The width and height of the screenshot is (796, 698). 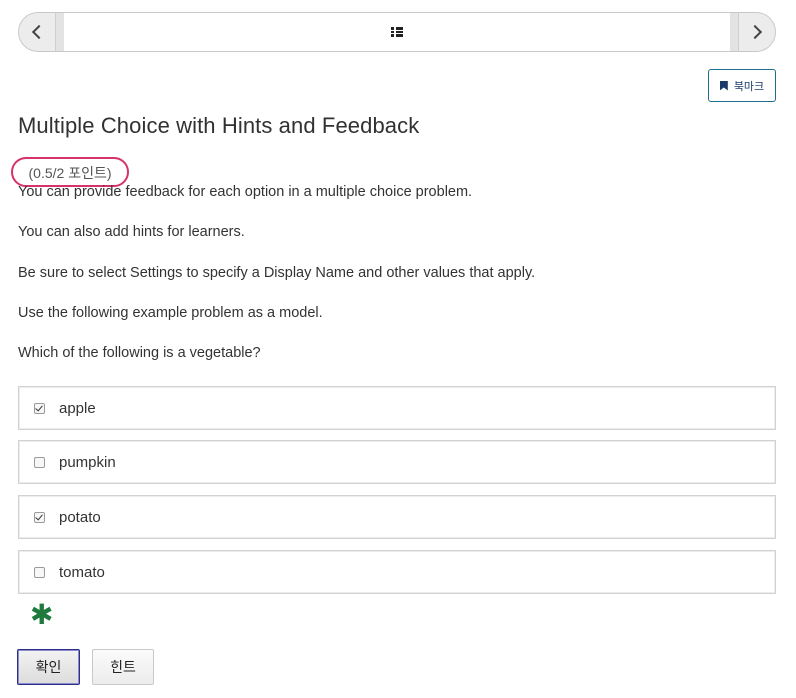 I want to click on sequence-navigation, so click(x=397, y=32).